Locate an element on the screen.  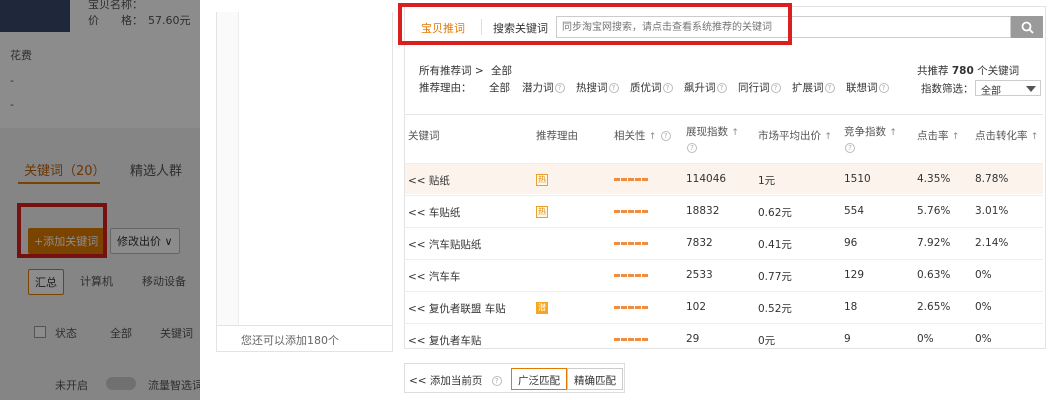
index-filter-value: 全部 is located at coordinates (991, 91).